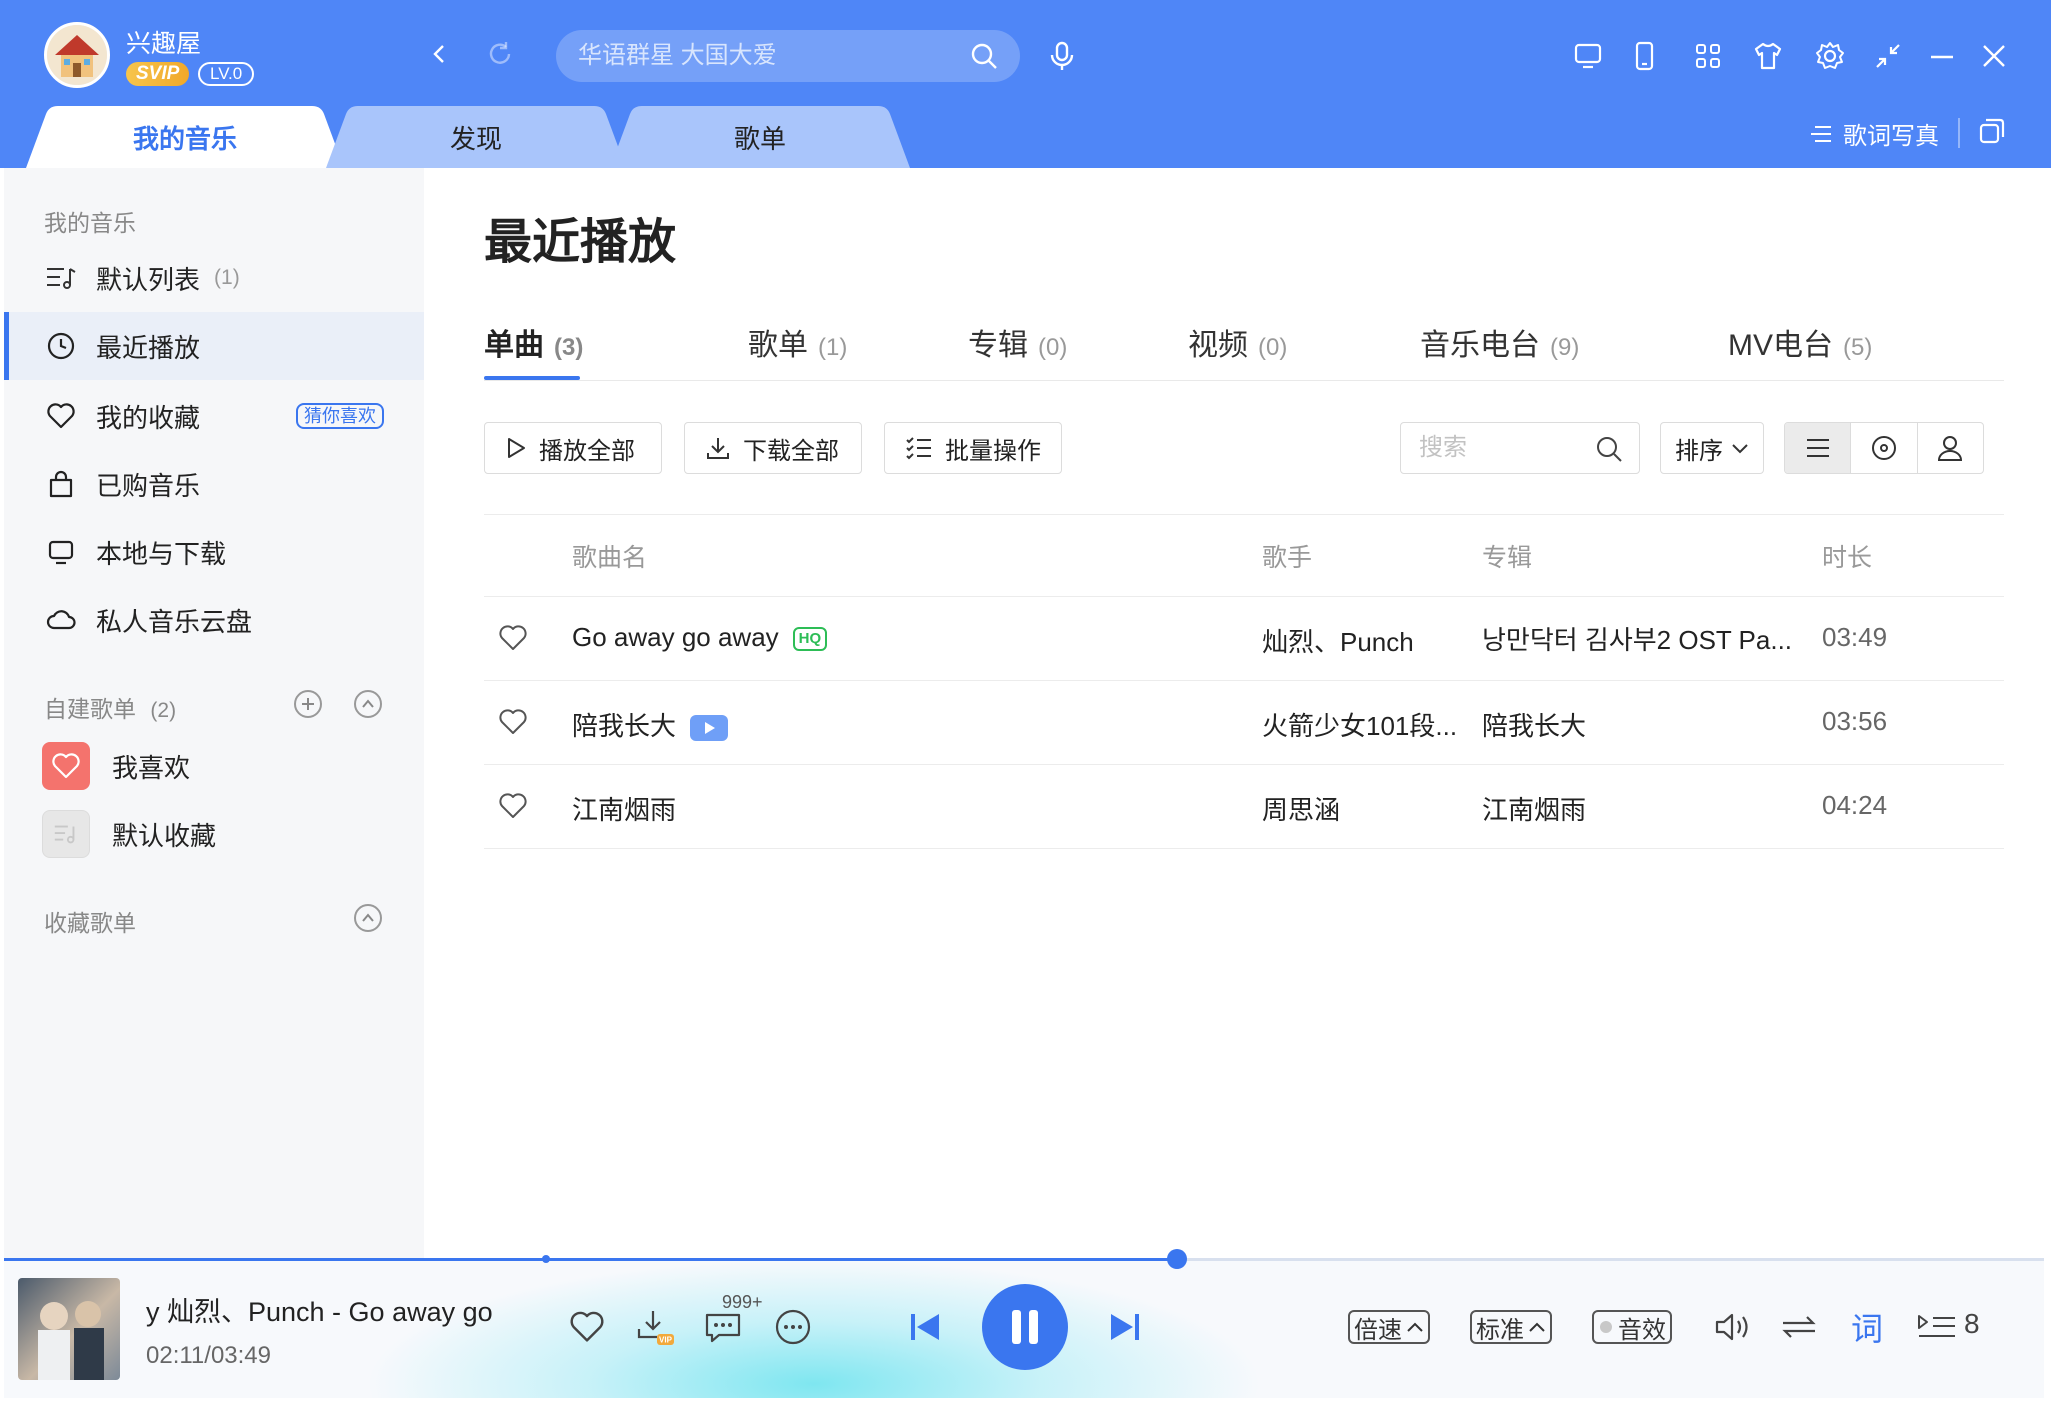  I want to click on desktop-lyrics-button, so click(1588, 56).